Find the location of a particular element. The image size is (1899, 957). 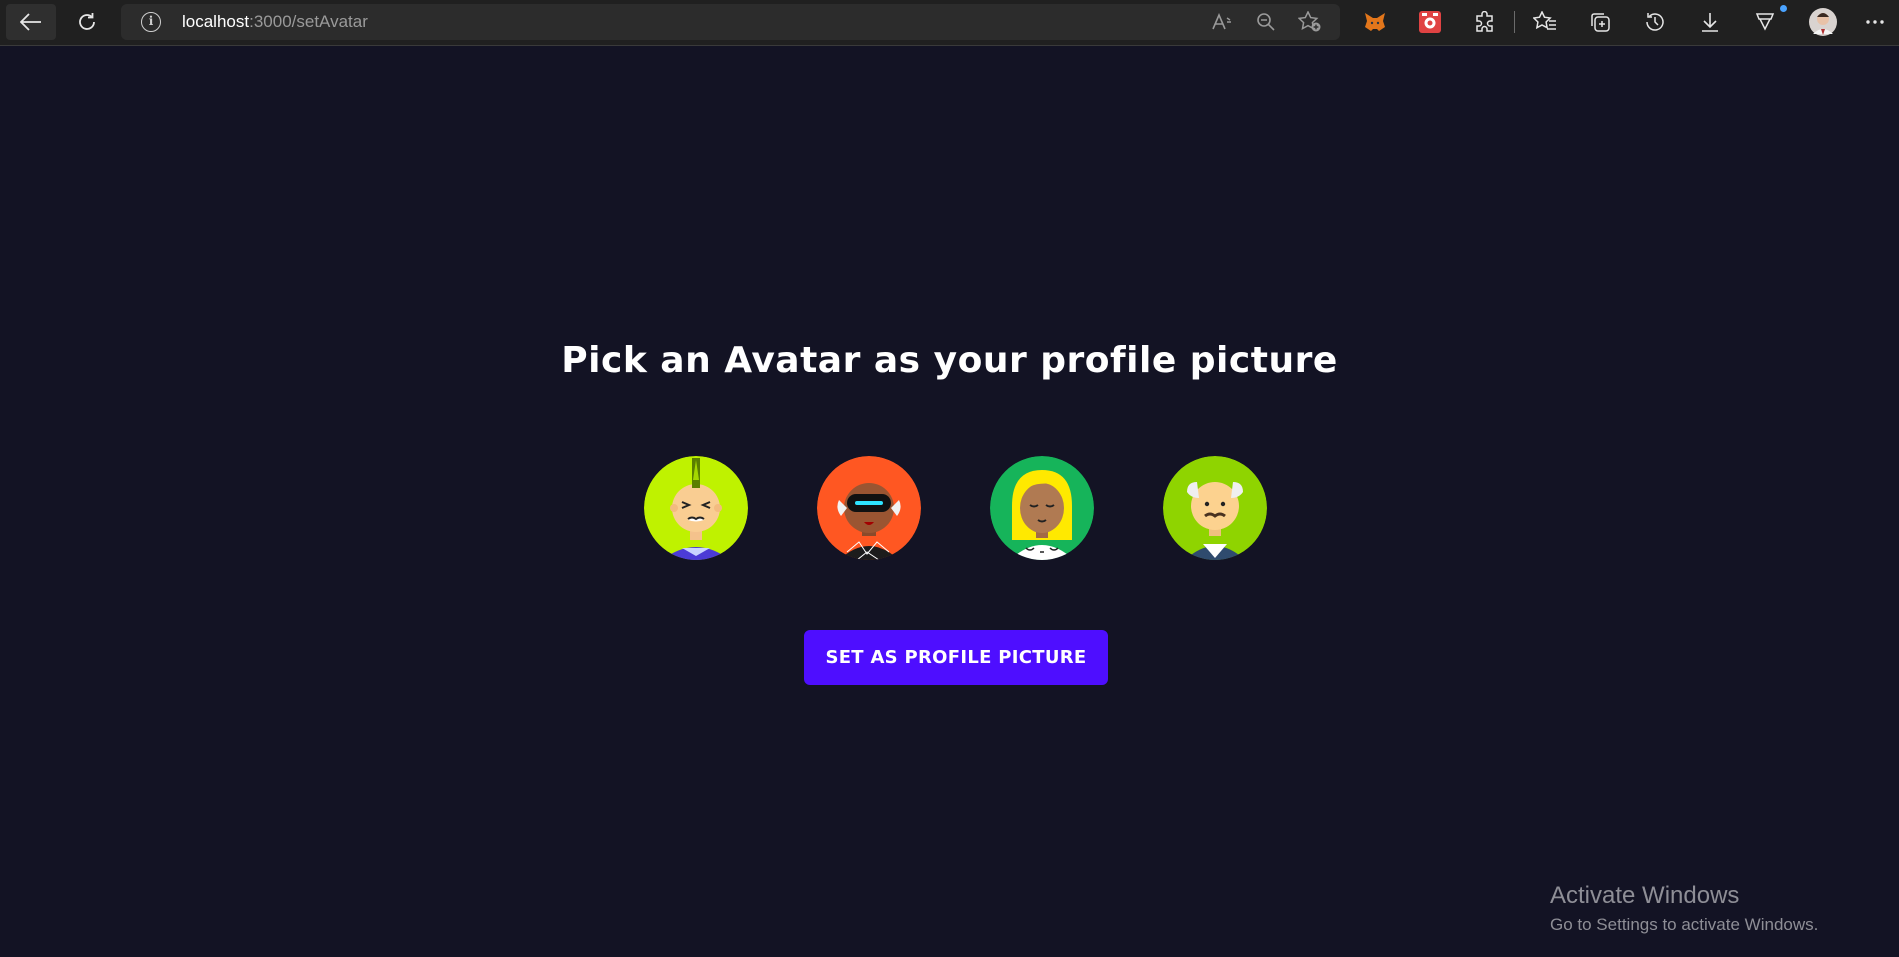

toolbar-divider is located at coordinates (1514, 22).